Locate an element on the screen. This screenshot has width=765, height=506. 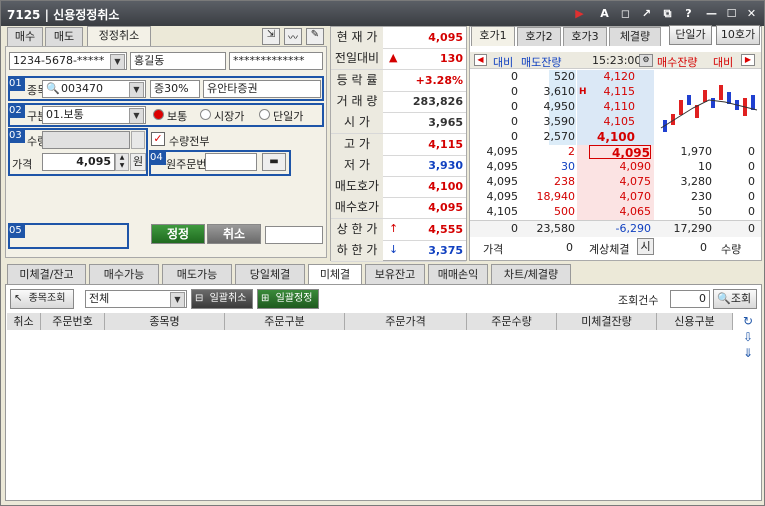
copy-icon: ⧉ is located at coordinates (667, 13).